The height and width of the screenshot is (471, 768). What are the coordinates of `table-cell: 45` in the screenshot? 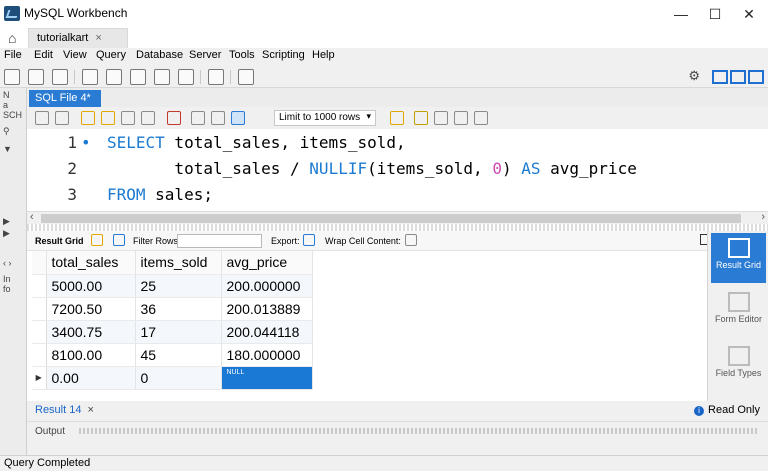 It's located at (178, 355).